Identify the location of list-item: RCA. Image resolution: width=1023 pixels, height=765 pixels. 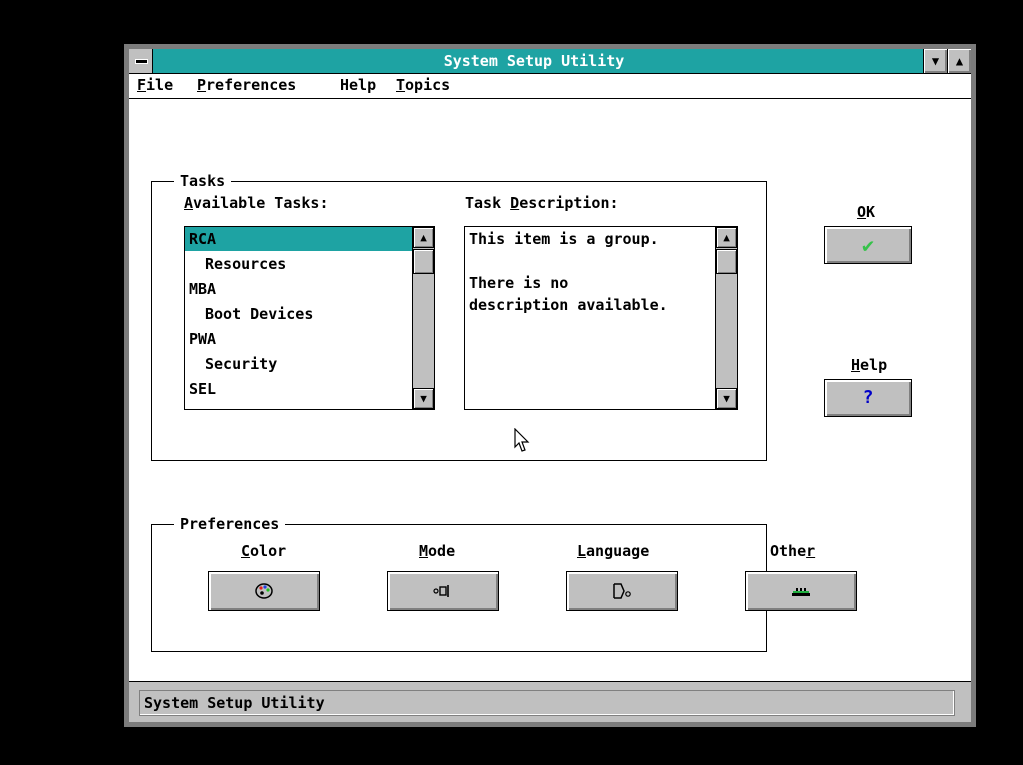
(298, 239).